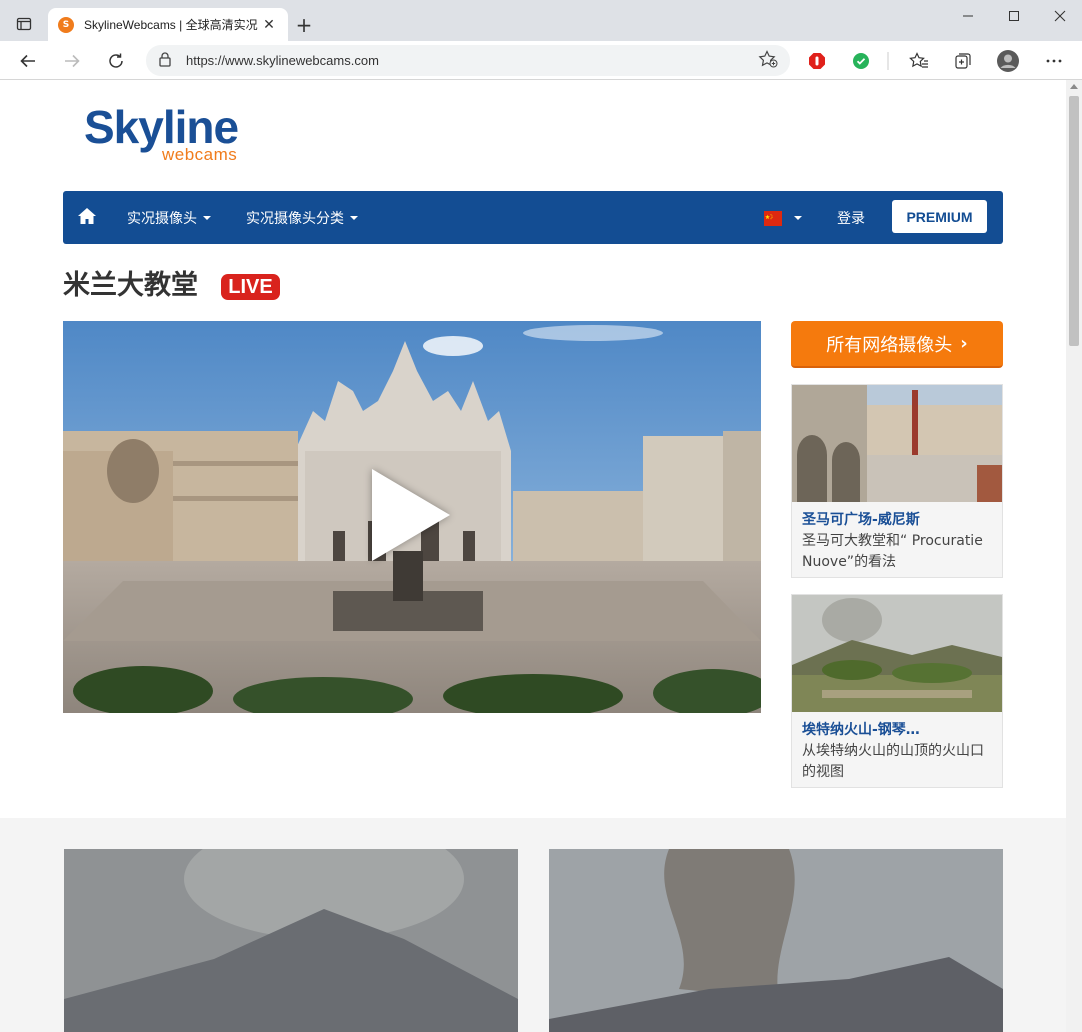 The image size is (1082, 1032). Describe the element at coordinates (1014, 16) in the screenshot. I see `maximize-window-icon` at that location.